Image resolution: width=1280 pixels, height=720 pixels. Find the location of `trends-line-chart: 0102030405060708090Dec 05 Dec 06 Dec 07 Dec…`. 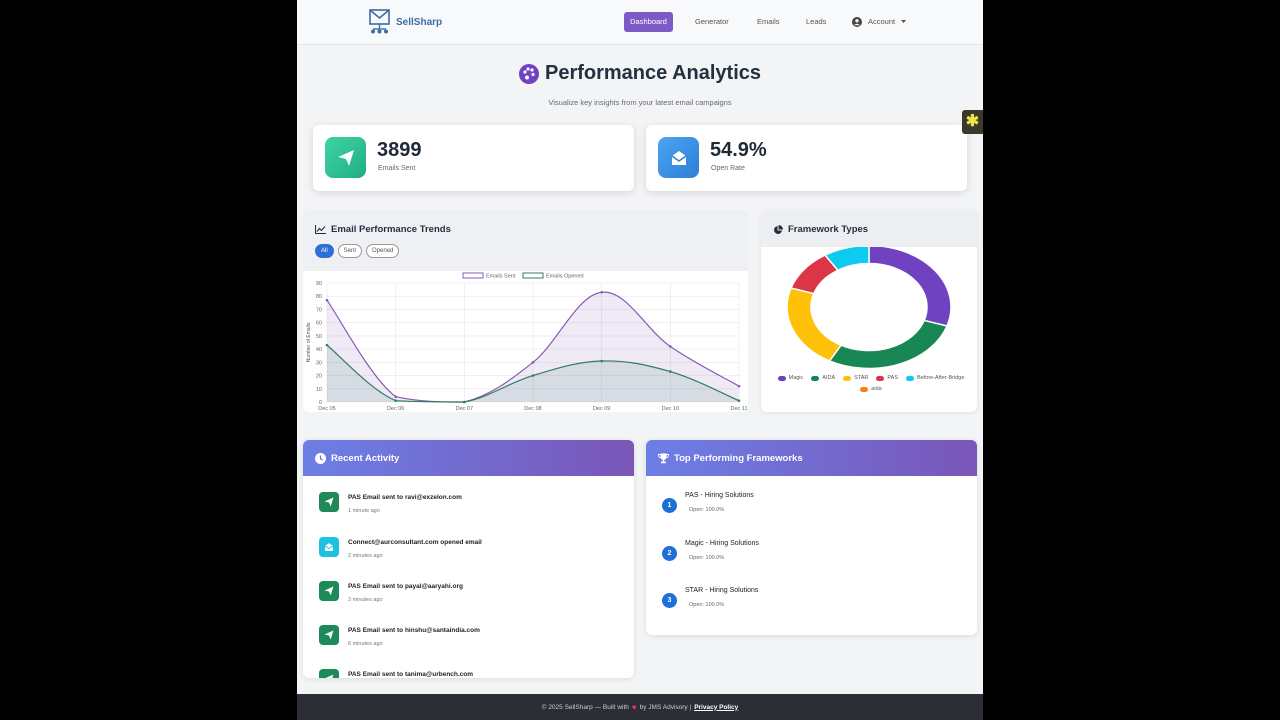

trends-line-chart: 0102030405060708090Dec 05 Dec 06 Dec 07 Dec… is located at coordinates (525, 341).